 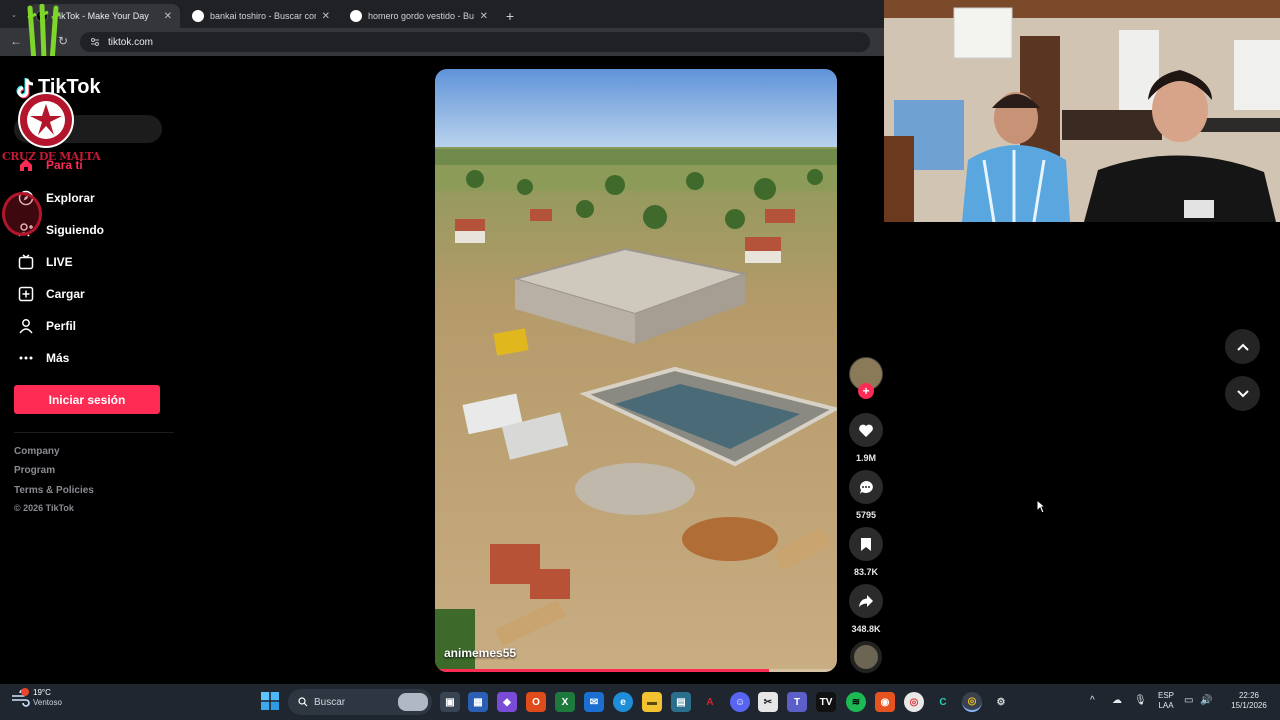 What do you see at coordinates (94, 432) in the screenshot?
I see `divider` at bounding box center [94, 432].